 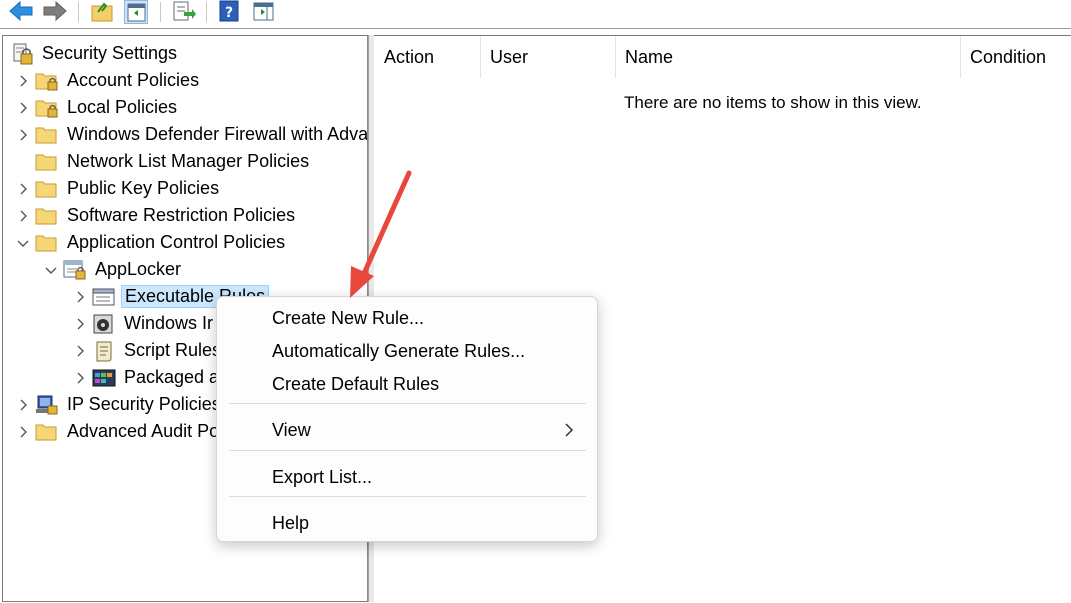 I want to click on tree-item-applocker: AppLocker, so click(x=113, y=269).